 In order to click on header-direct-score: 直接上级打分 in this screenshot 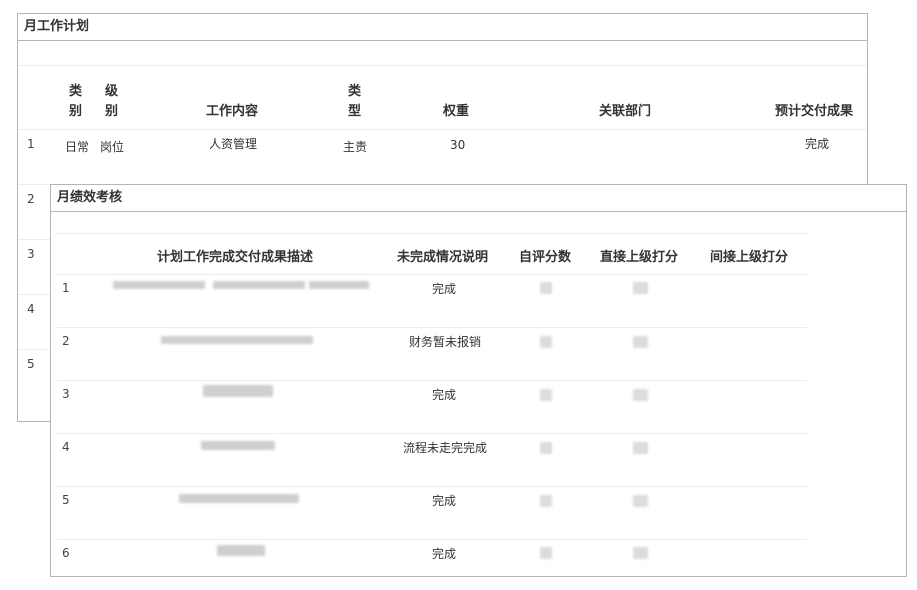, I will do `click(639, 257)`.